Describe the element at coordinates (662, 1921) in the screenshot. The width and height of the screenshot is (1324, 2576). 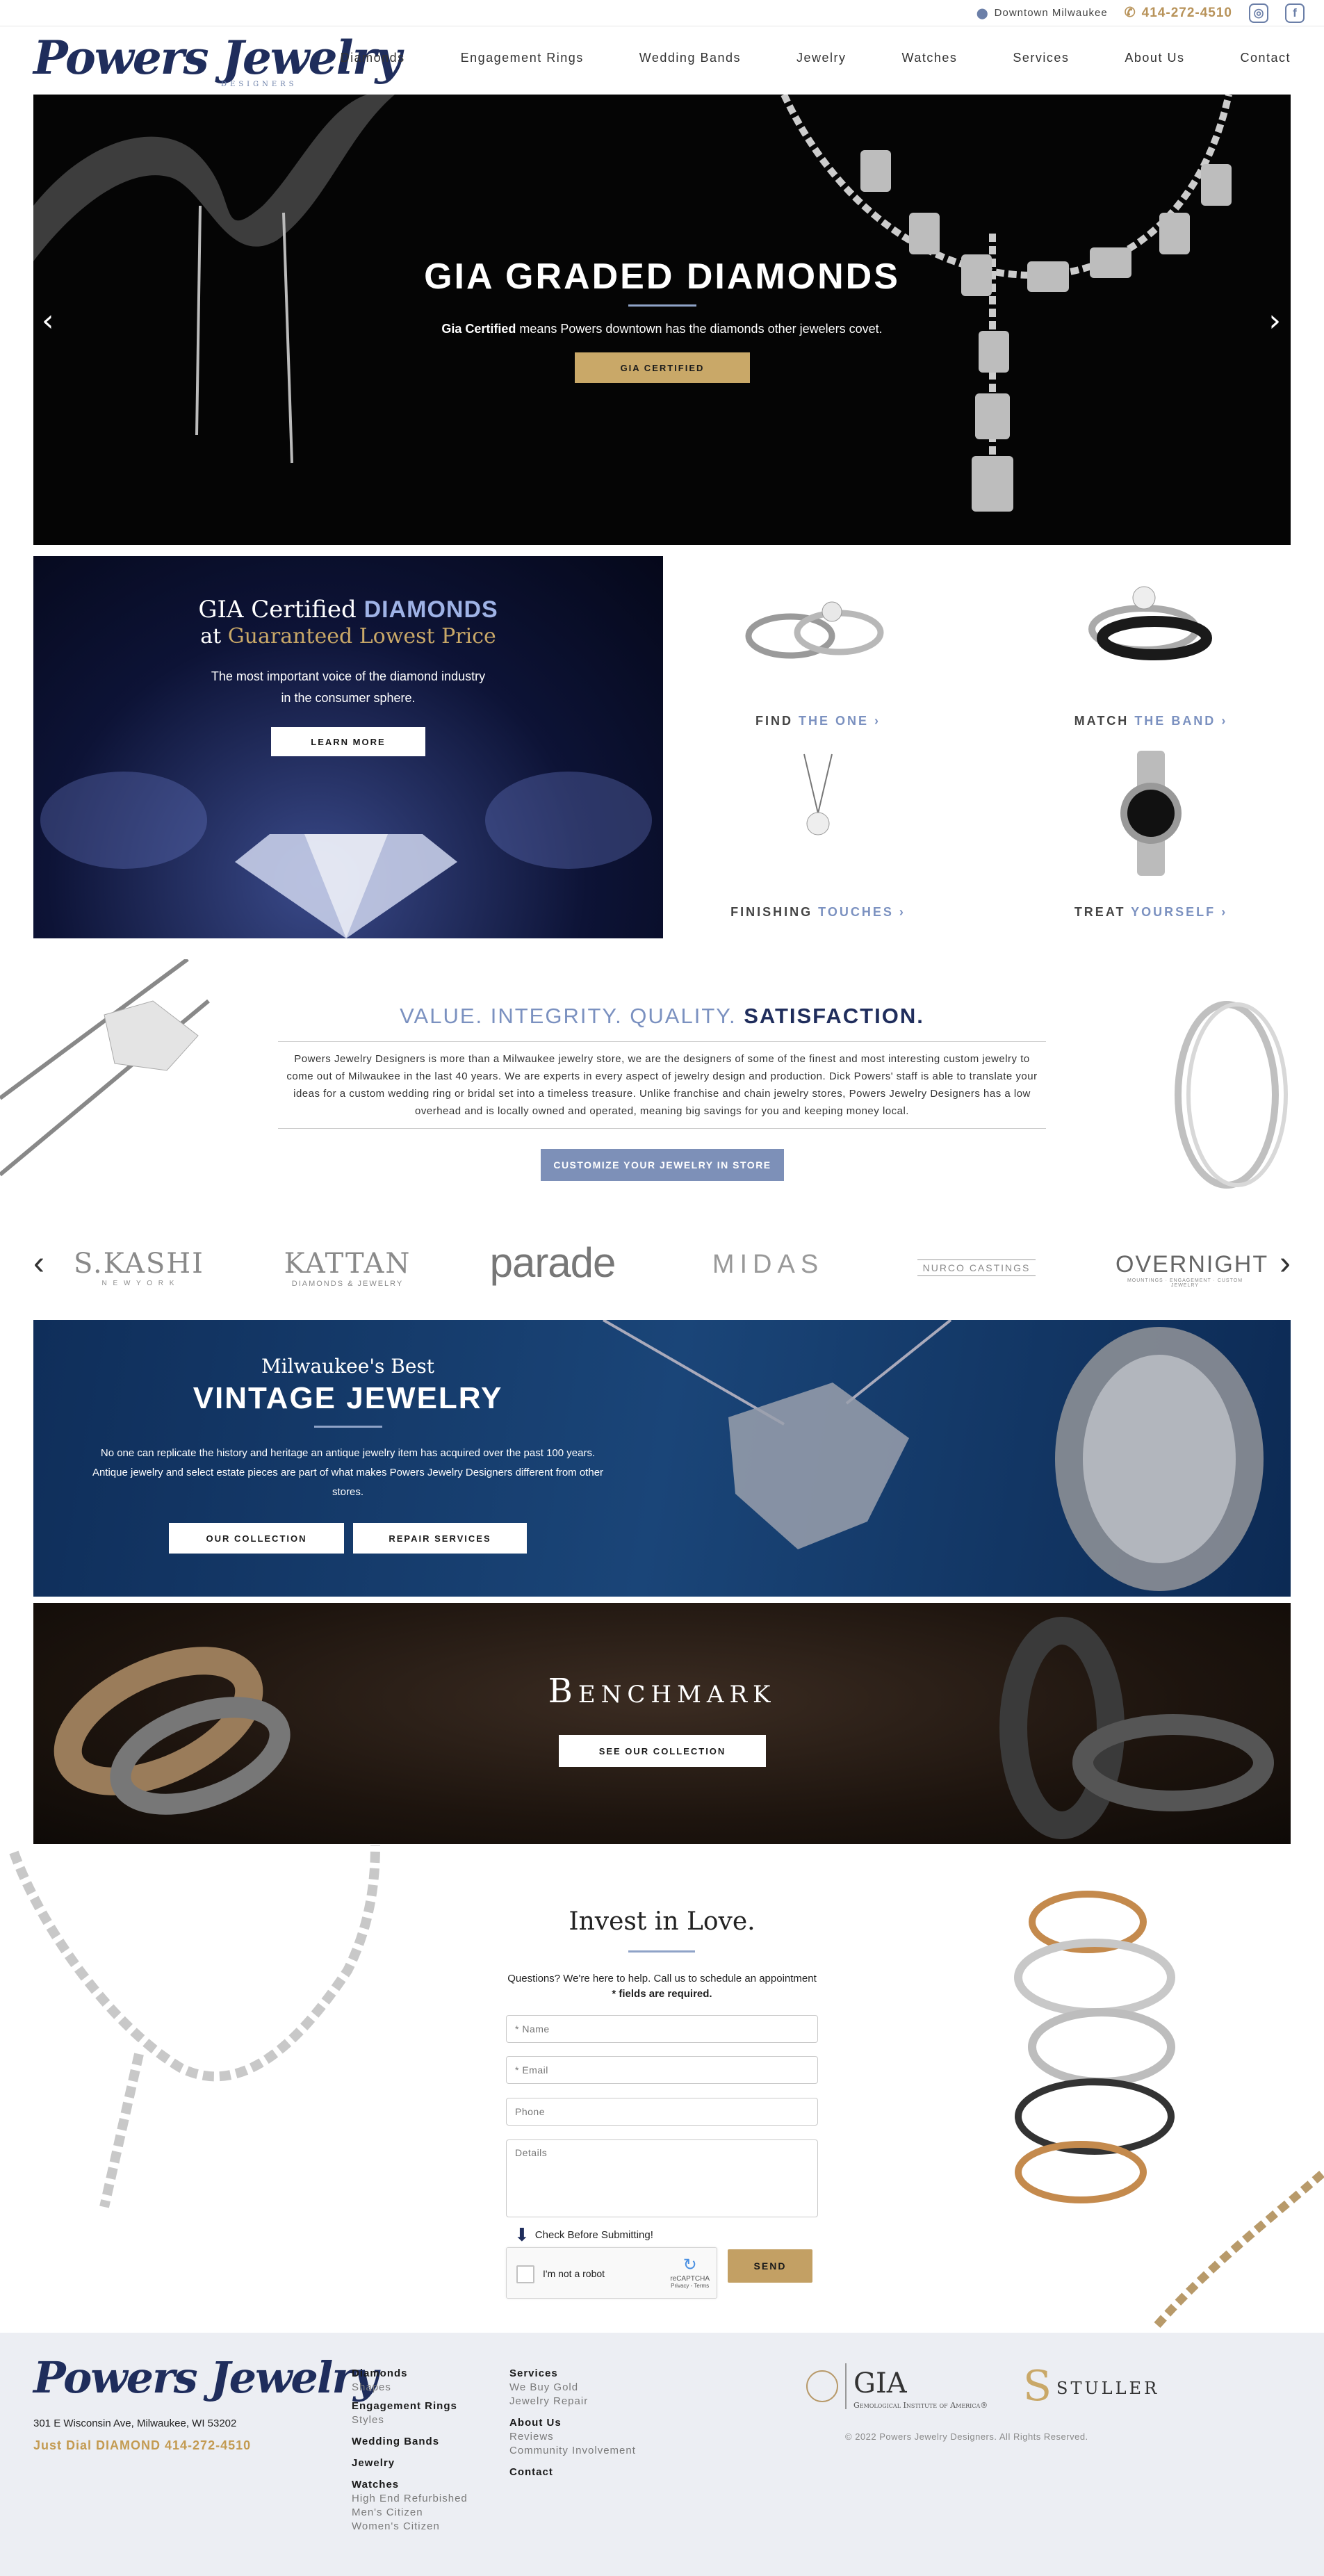
I see `form-title: Invest in Love.` at that location.